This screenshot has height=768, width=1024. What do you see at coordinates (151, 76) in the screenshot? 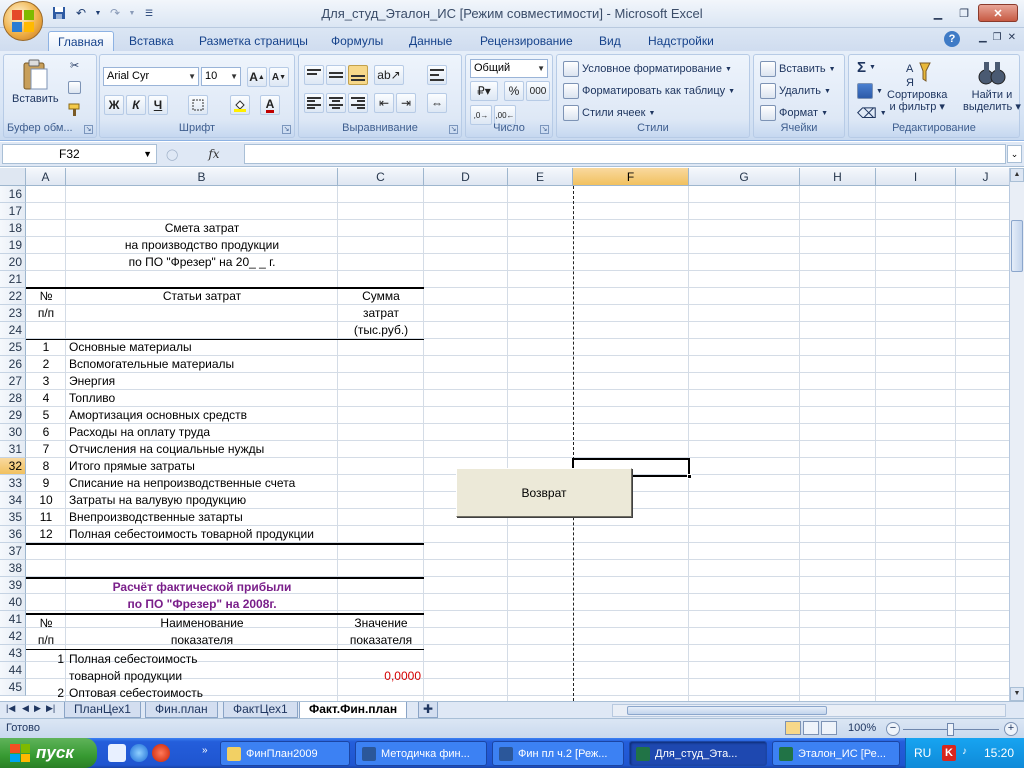
I see `font-name-select: Arial Cyr ▼` at bounding box center [151, 76].